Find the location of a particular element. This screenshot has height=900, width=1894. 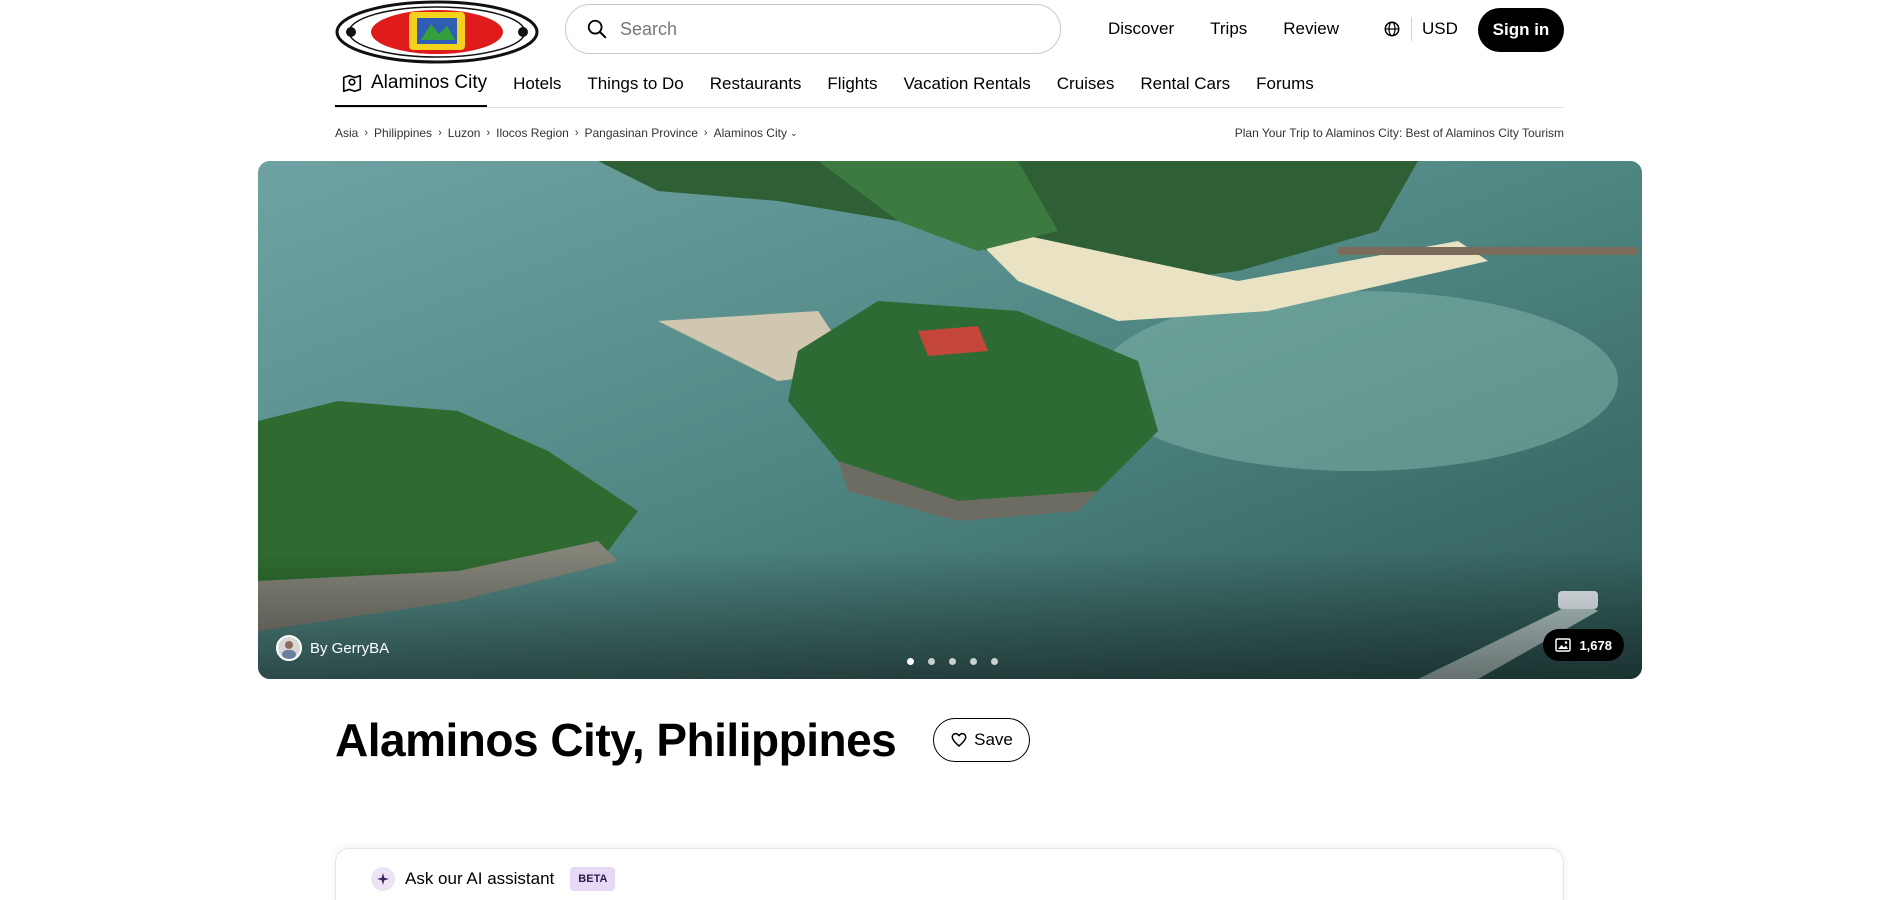

beta-badge: BETA is located at coordinates (593, 879).